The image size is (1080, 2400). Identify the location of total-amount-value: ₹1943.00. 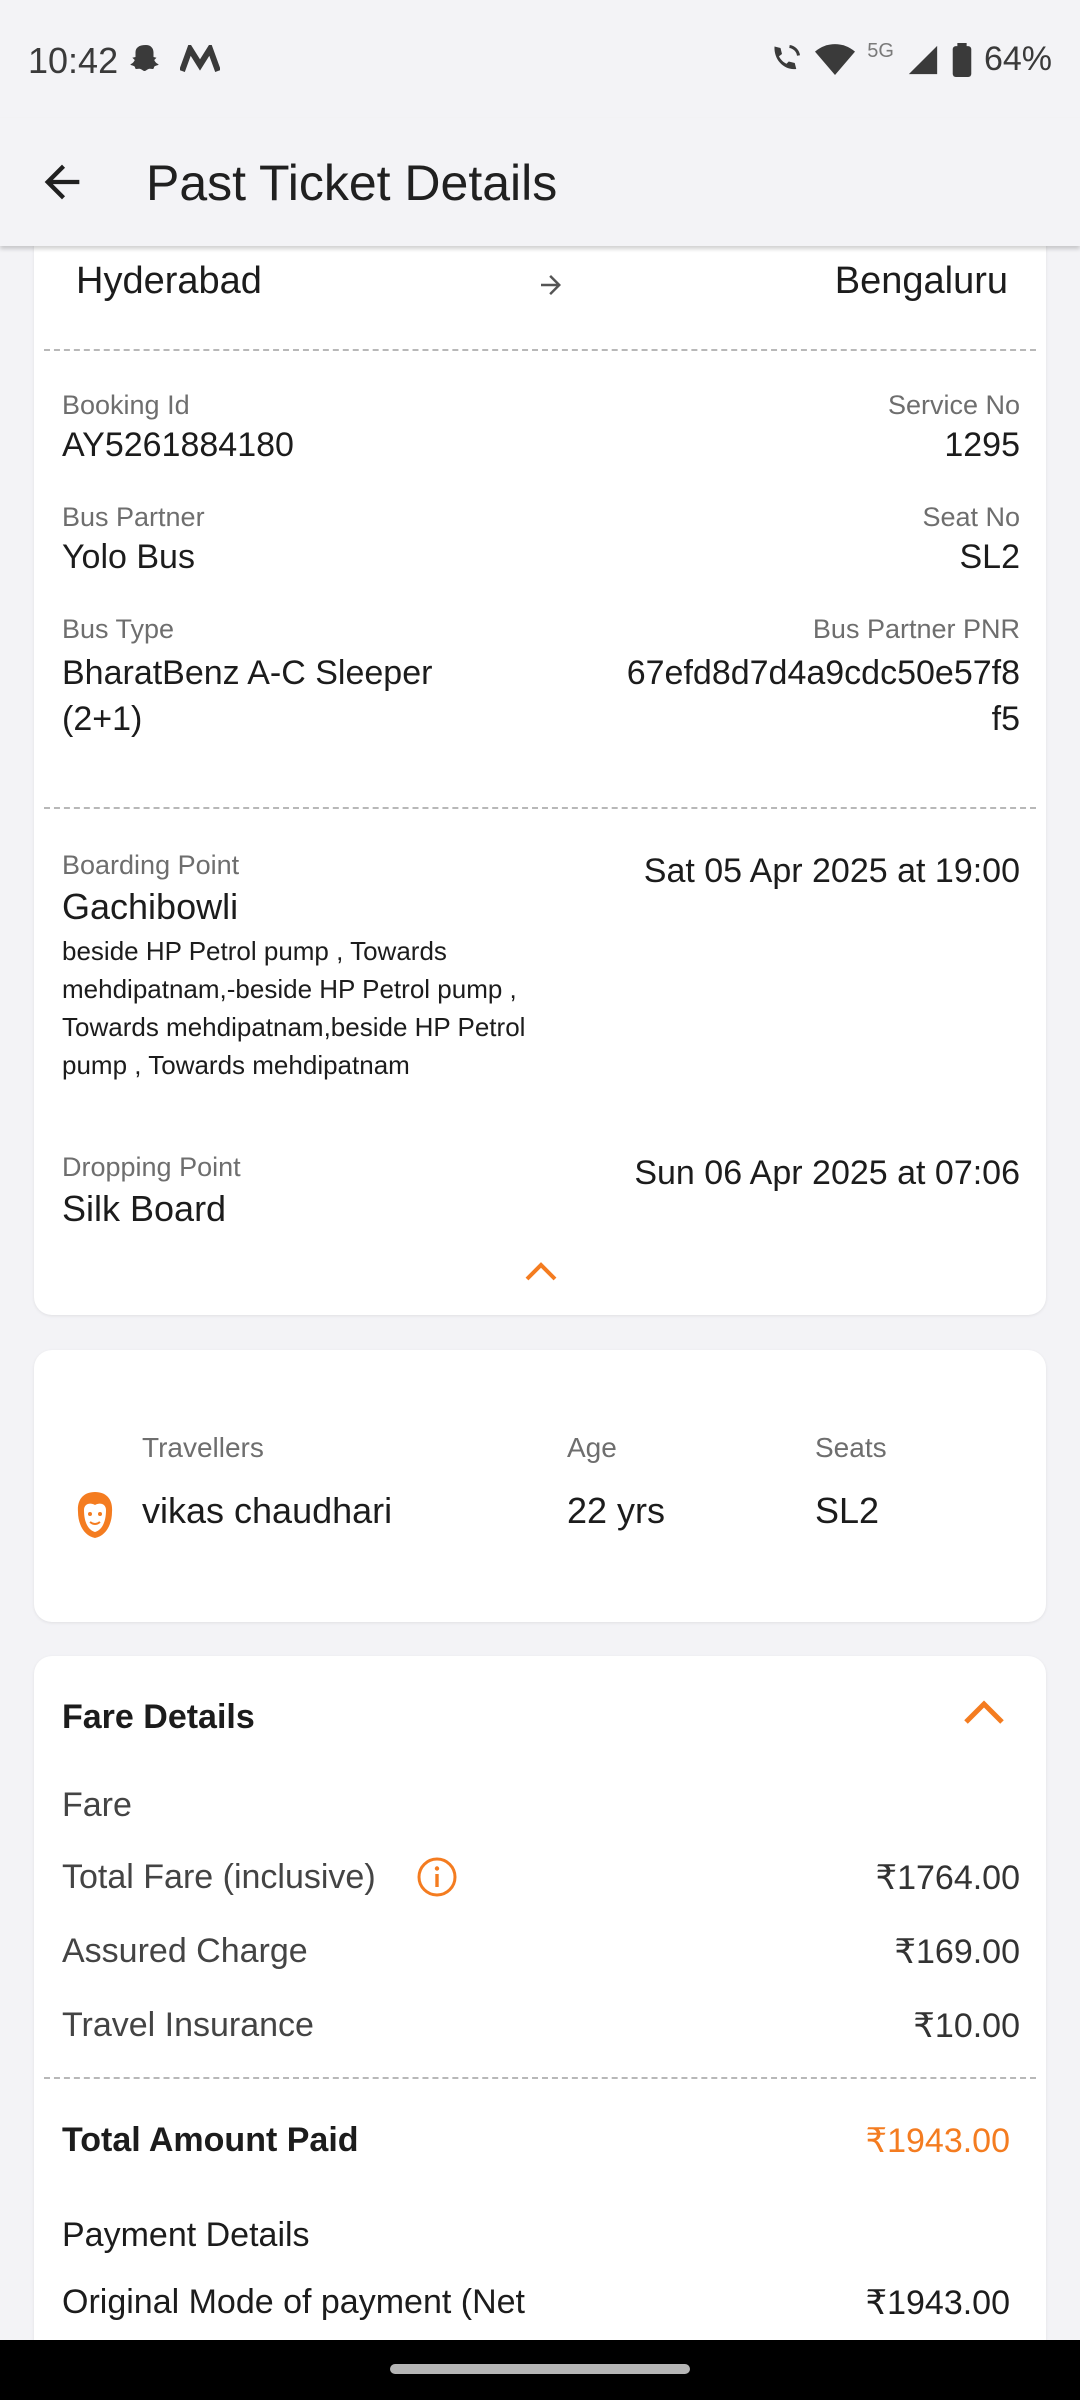
(937, 2141).